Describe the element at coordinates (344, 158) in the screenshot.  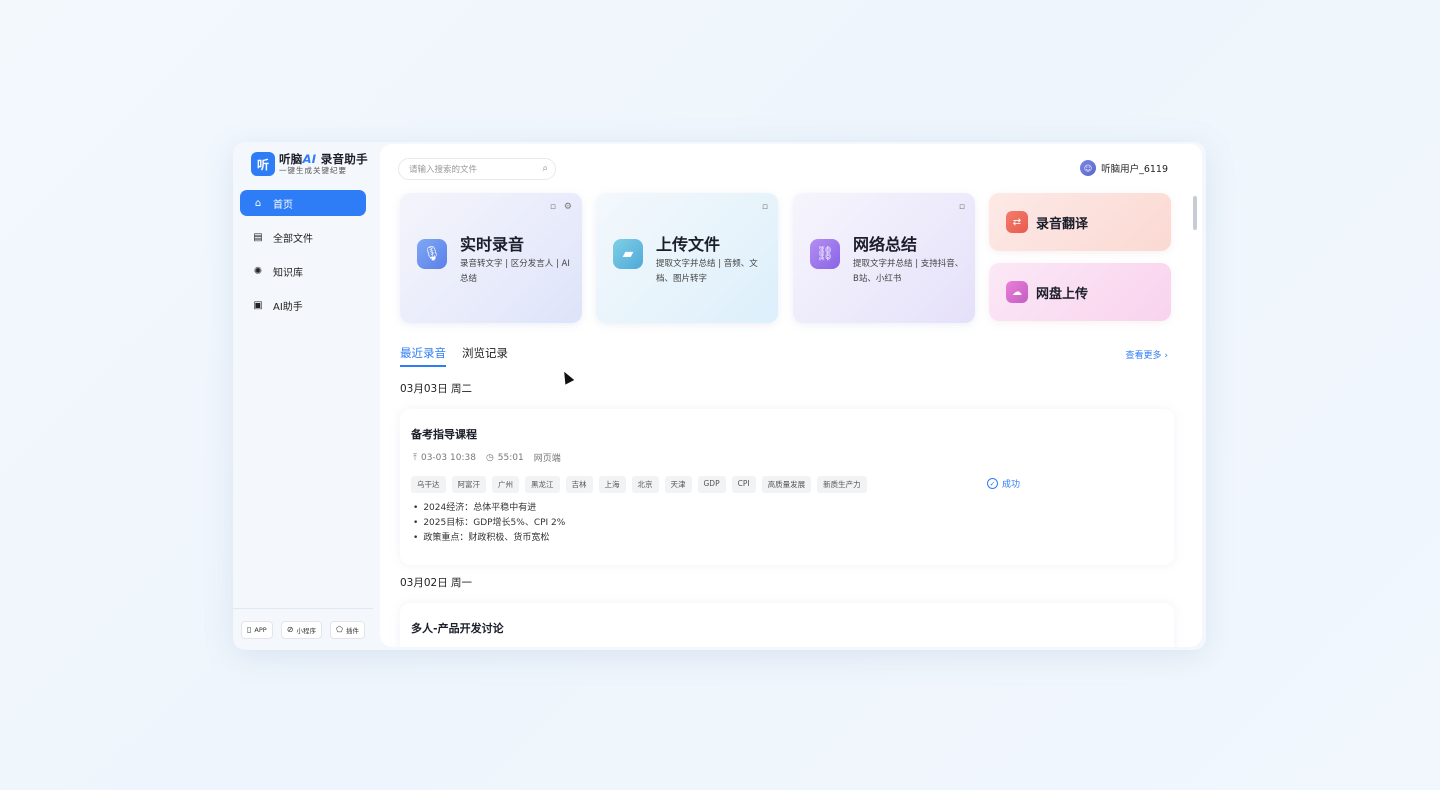
I see `logo-product: 录音助手` at that location.